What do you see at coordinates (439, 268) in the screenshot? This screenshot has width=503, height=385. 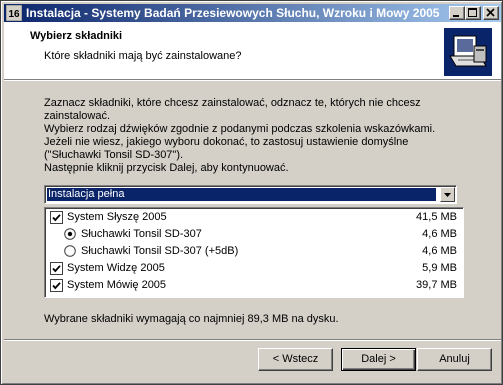 I see `component-size: 5,9 MB` at bounding box center [439, 268].